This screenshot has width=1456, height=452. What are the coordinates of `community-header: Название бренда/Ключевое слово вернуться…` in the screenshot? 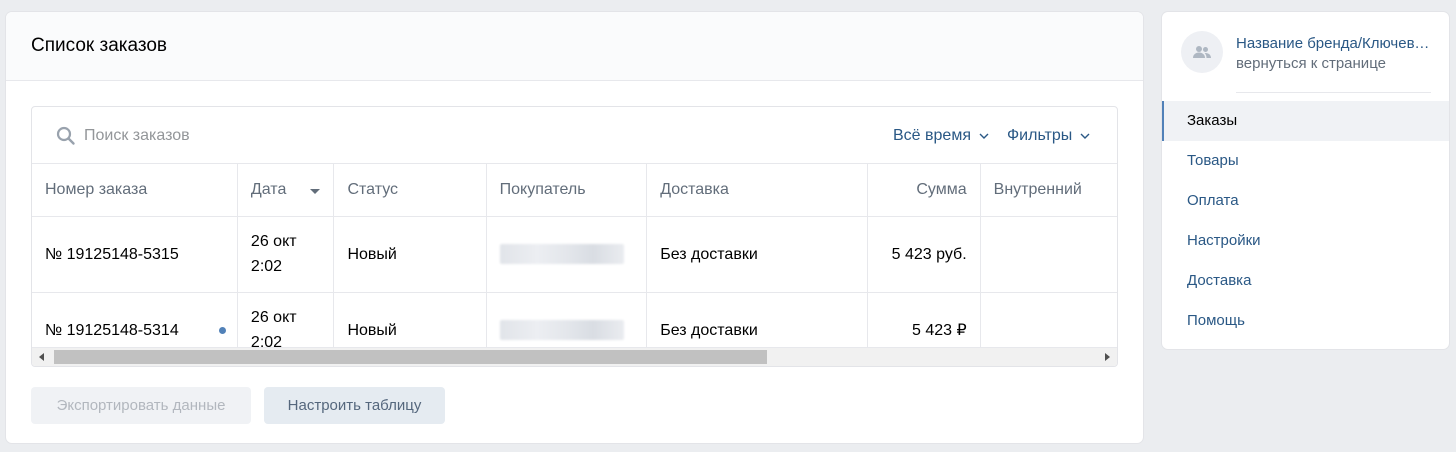 It's located at (1305, 52).